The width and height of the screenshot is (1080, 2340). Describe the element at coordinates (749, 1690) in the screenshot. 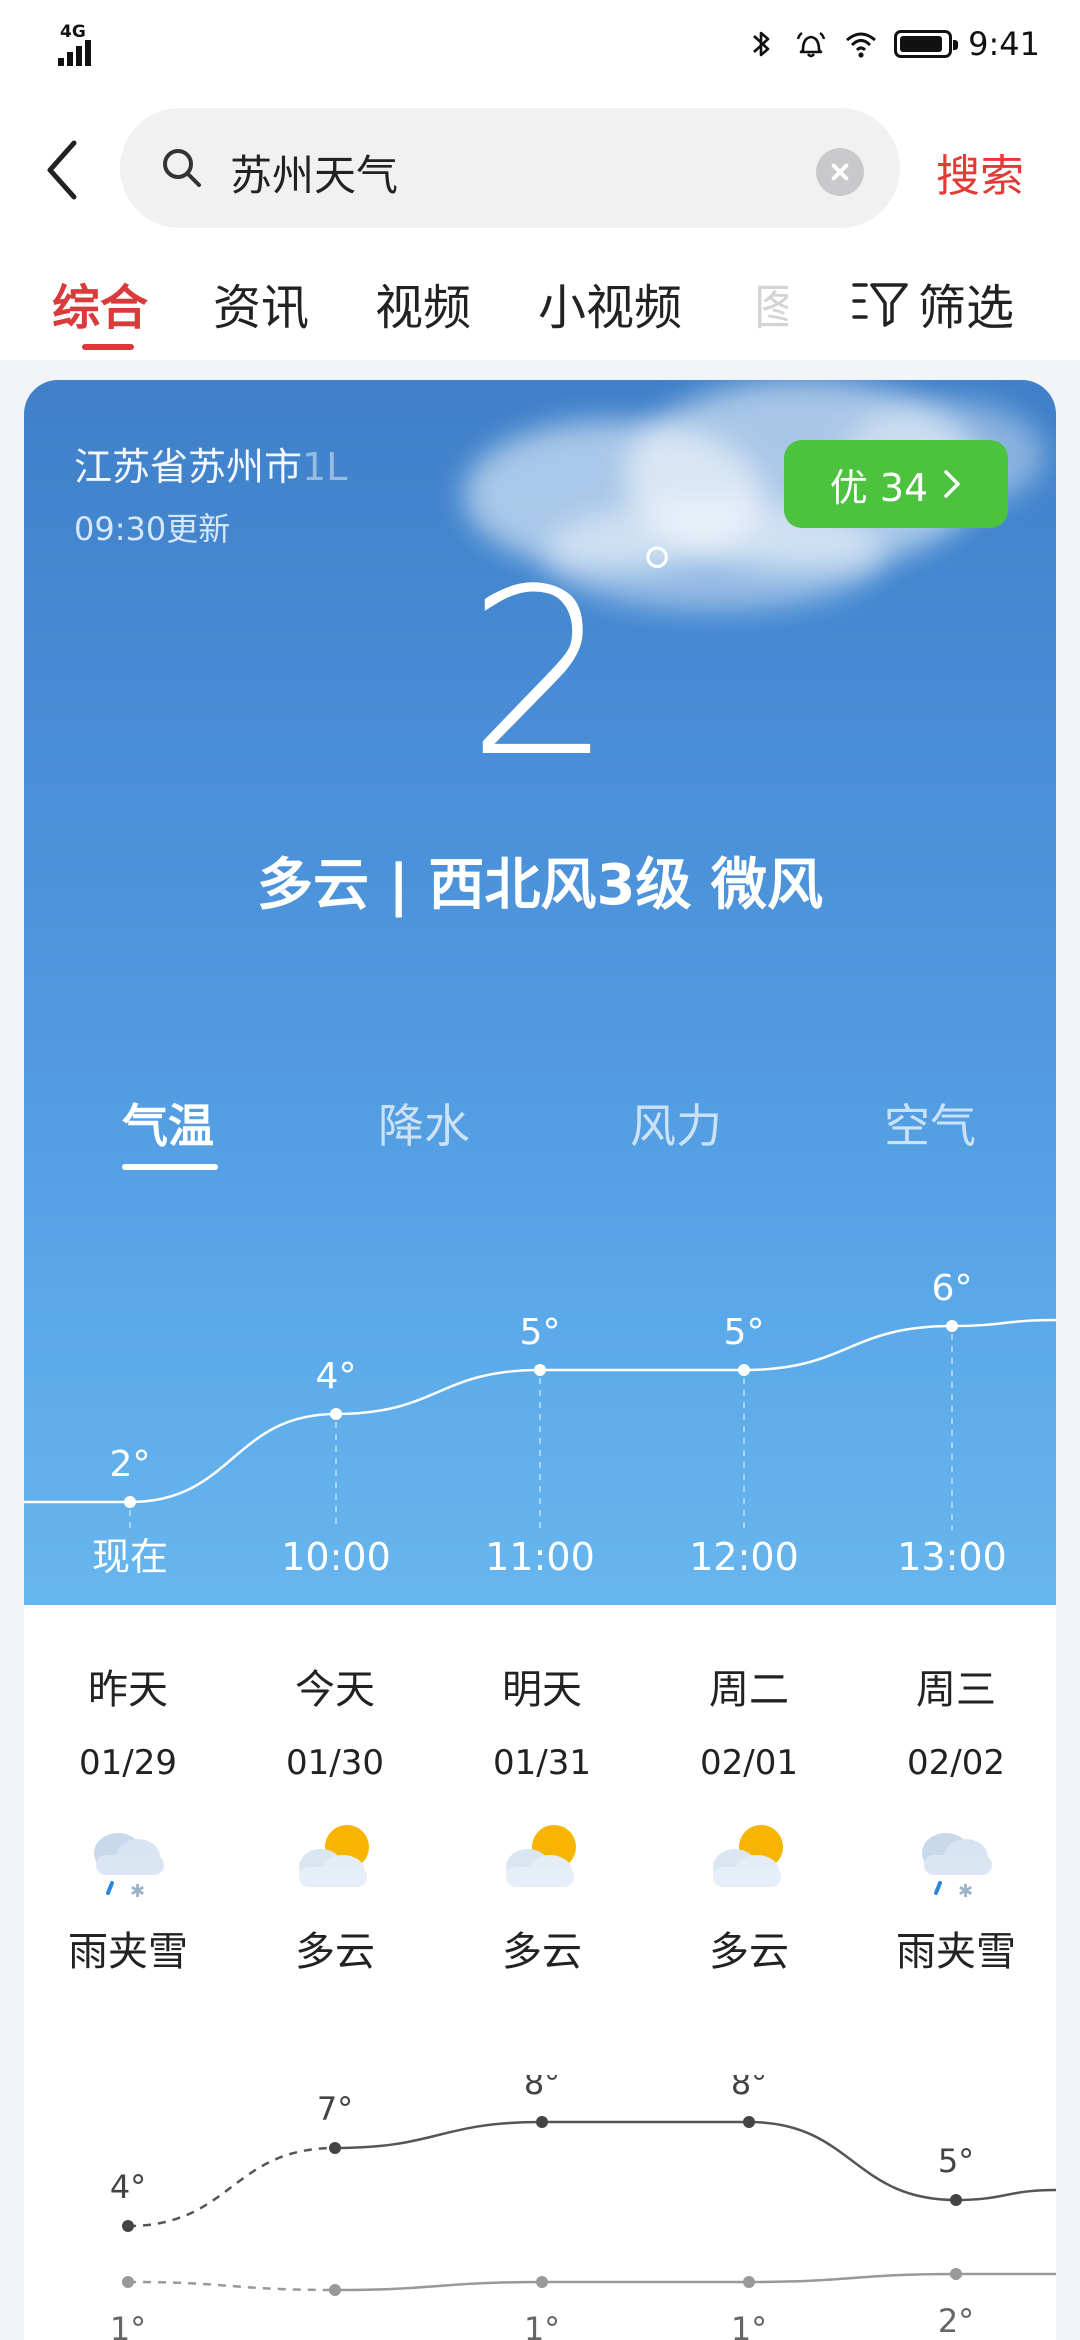

I see `forecast-day-name: 周二` at that location.